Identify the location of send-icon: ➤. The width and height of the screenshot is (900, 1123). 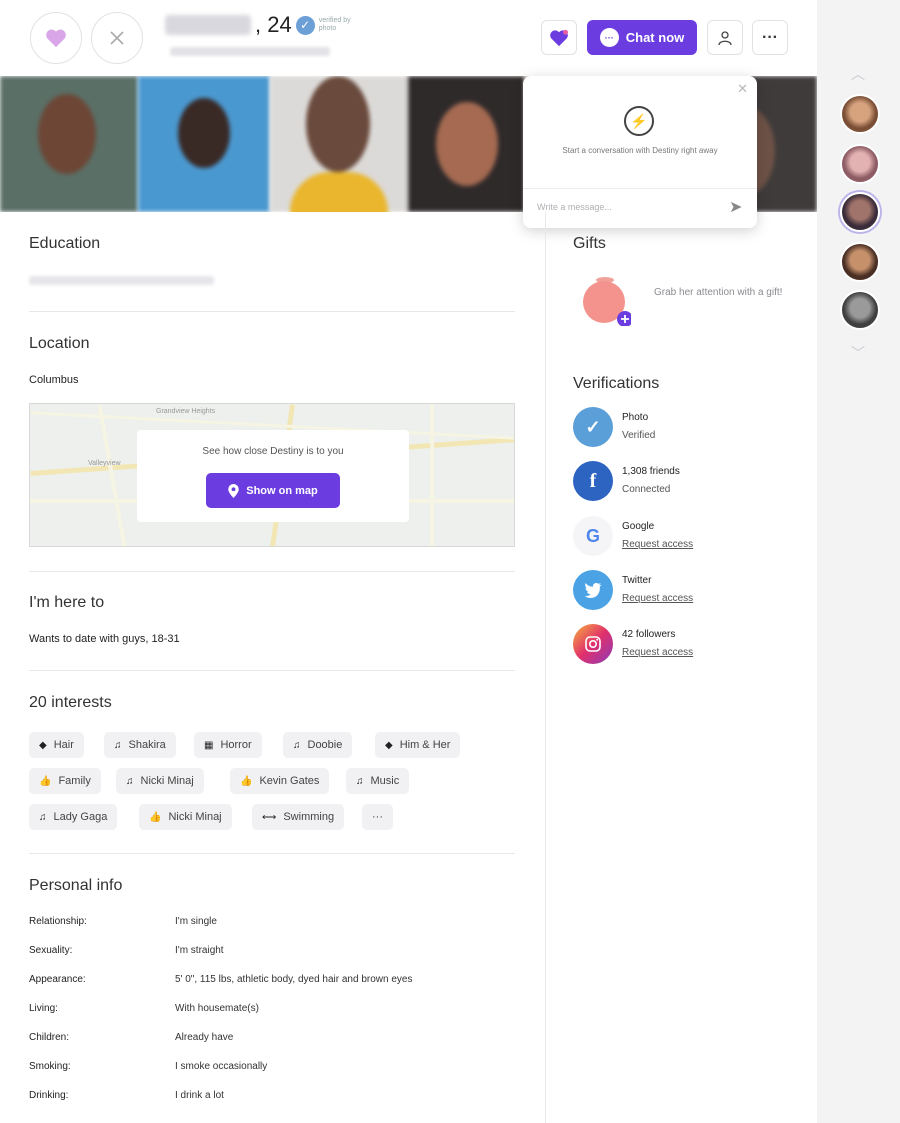
(735, 207).